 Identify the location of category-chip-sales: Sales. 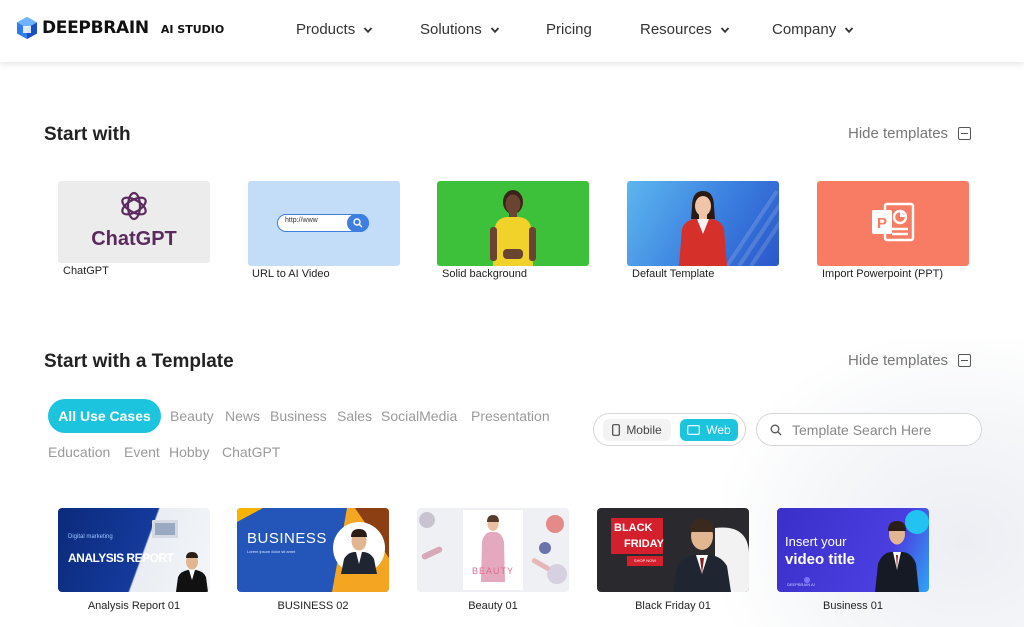
(354, 416).